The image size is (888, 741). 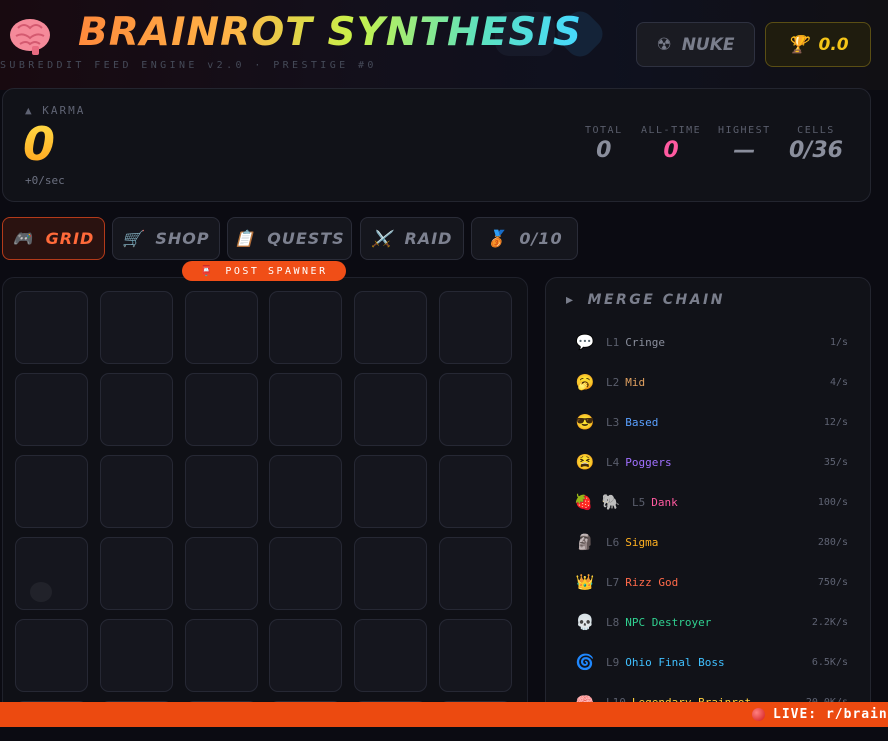 What do you see at coordinates (70, 238) in the screenshot?
I see `tab-label: GRID` at bounding box center [70, 238].